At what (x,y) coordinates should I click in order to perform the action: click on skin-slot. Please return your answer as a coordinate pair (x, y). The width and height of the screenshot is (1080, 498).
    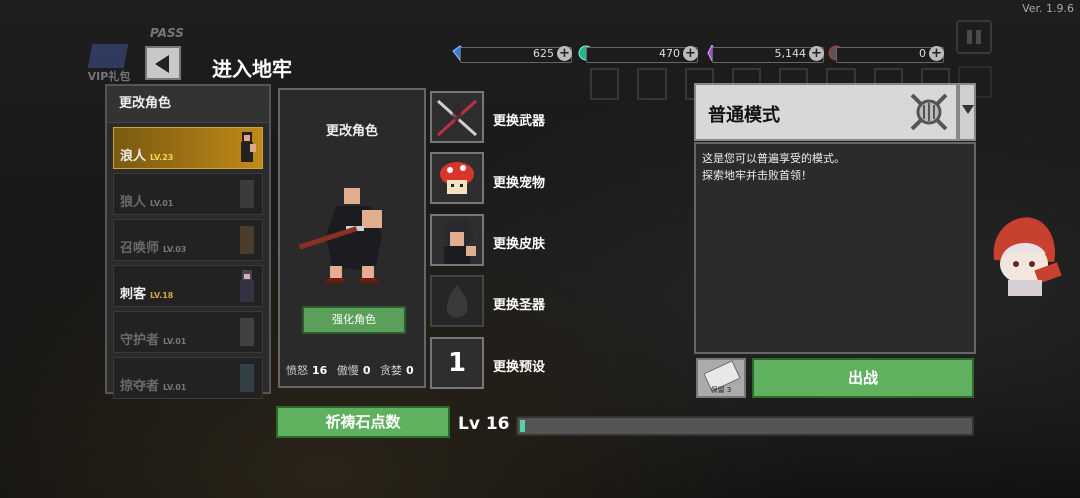
    Looking at the image, I should click on (457, 240).